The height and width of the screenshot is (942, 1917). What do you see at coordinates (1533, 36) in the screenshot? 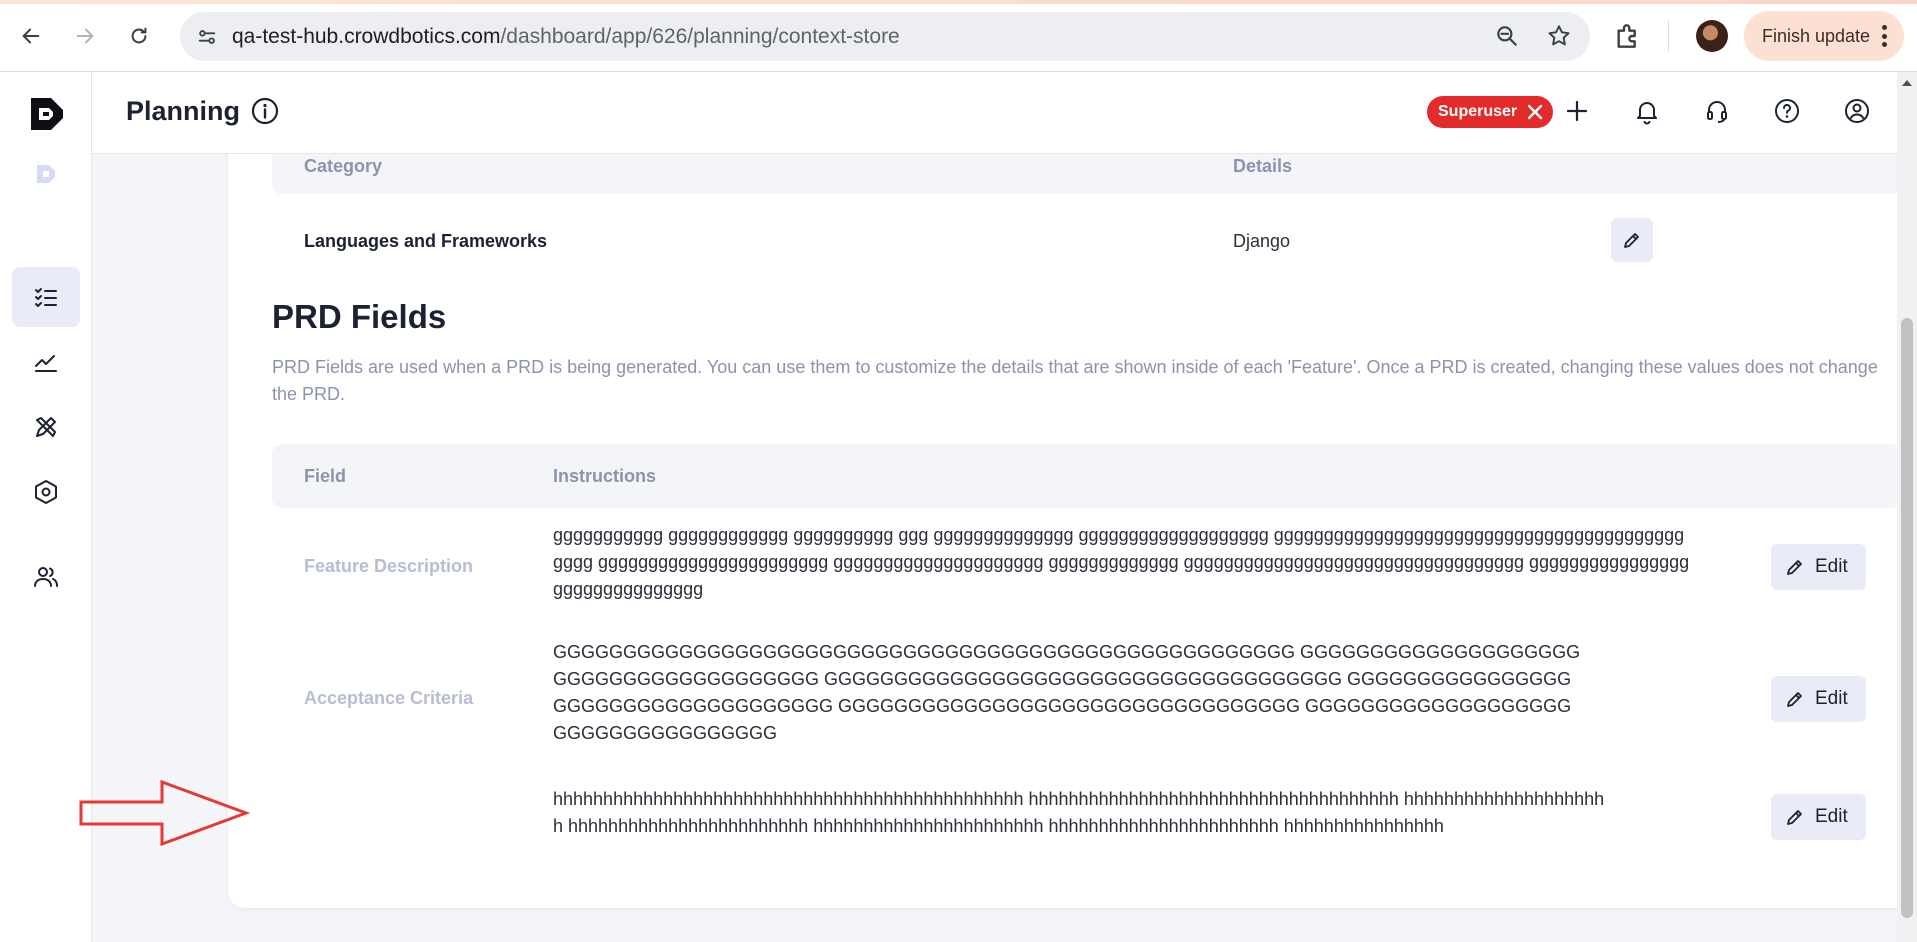
I see `address-bar-actions` at bounding box center [1533, 36].